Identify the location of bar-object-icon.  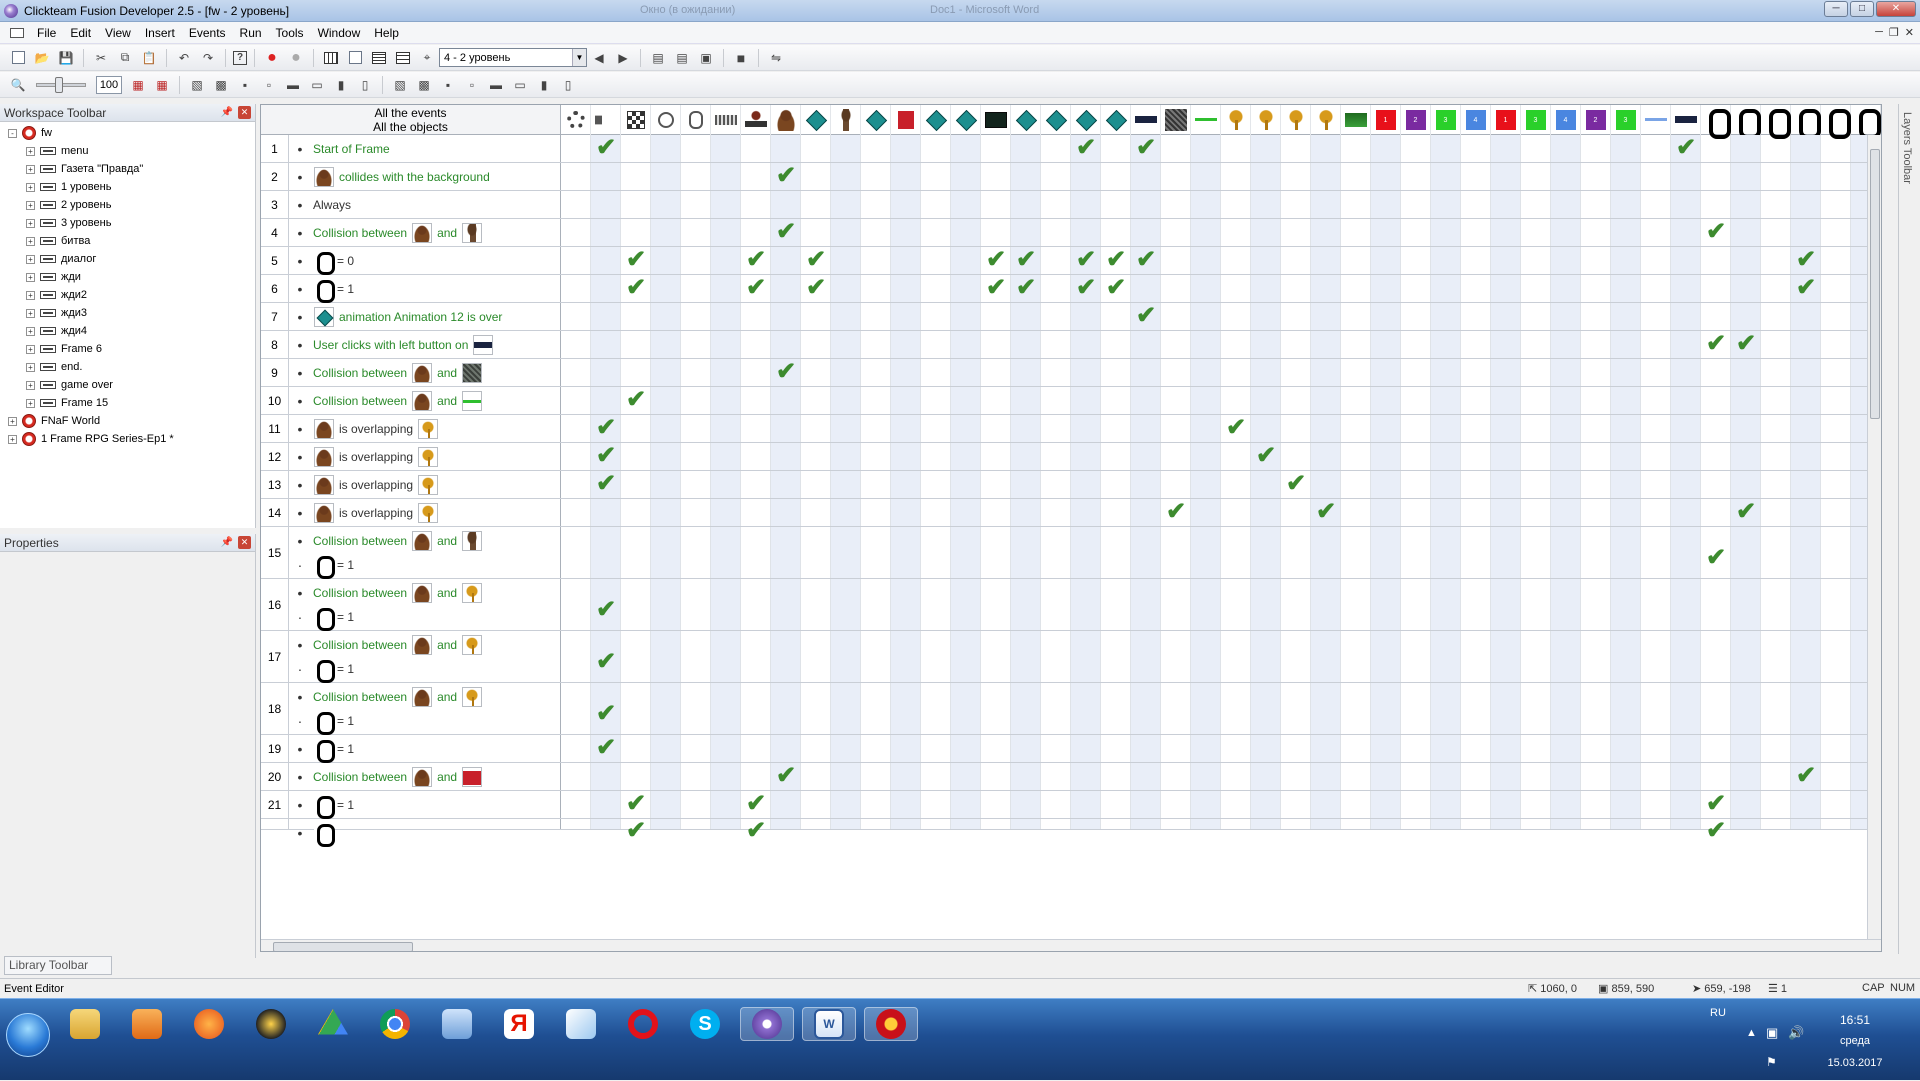
(483, 345).